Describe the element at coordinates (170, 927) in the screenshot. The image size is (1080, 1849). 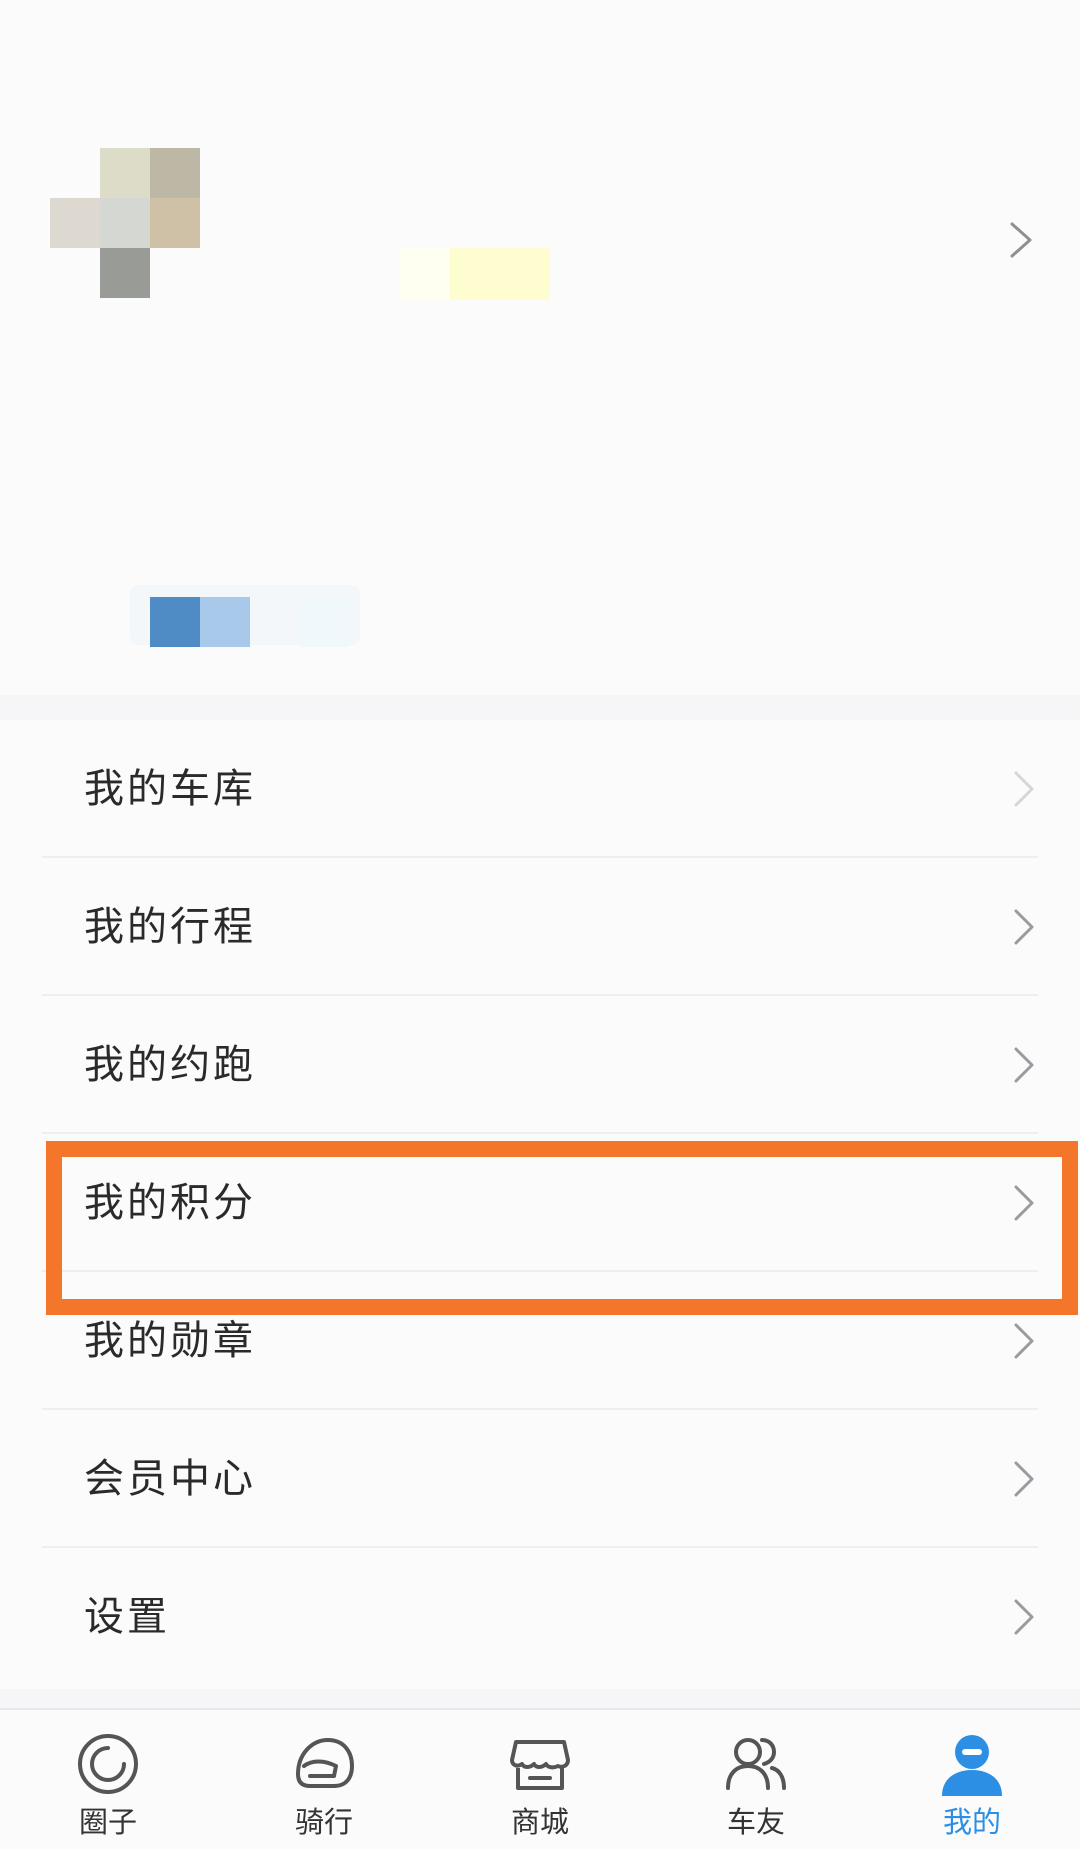
I see `menu-item-label: 我的行程` at that location.